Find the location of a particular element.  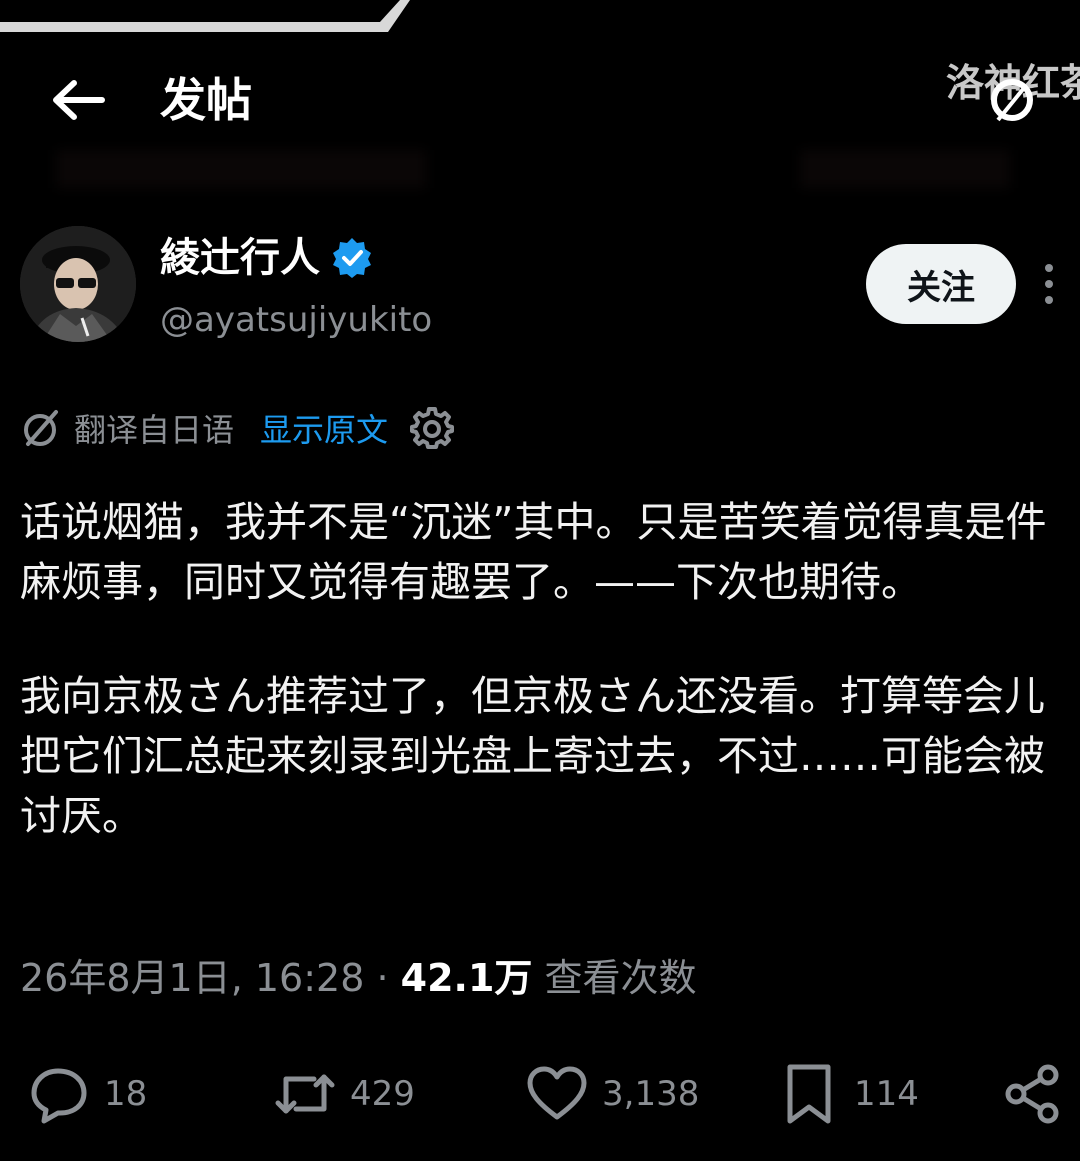

translation-label: 翻译自日语 is located at coordinates (154, 430).